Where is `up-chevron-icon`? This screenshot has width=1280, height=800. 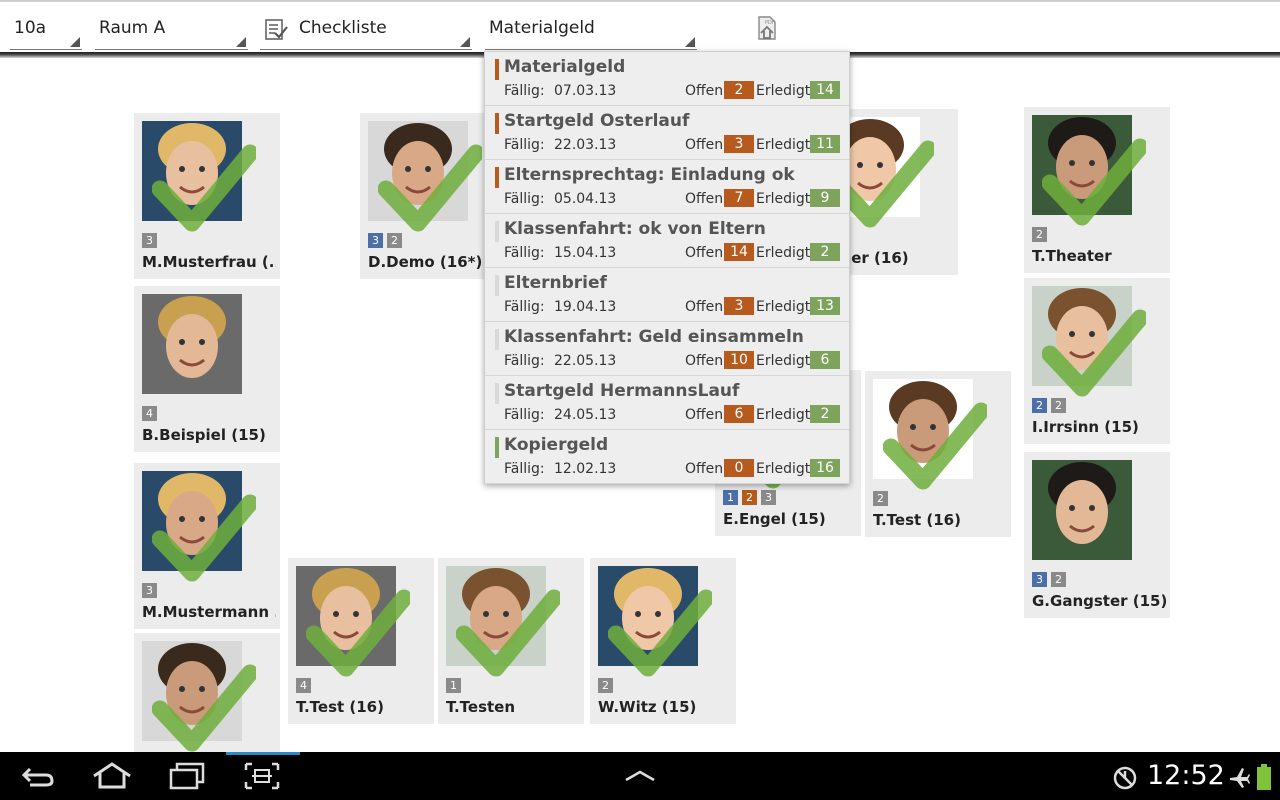 up-chevron-icon is located at coordinates (640, 776).